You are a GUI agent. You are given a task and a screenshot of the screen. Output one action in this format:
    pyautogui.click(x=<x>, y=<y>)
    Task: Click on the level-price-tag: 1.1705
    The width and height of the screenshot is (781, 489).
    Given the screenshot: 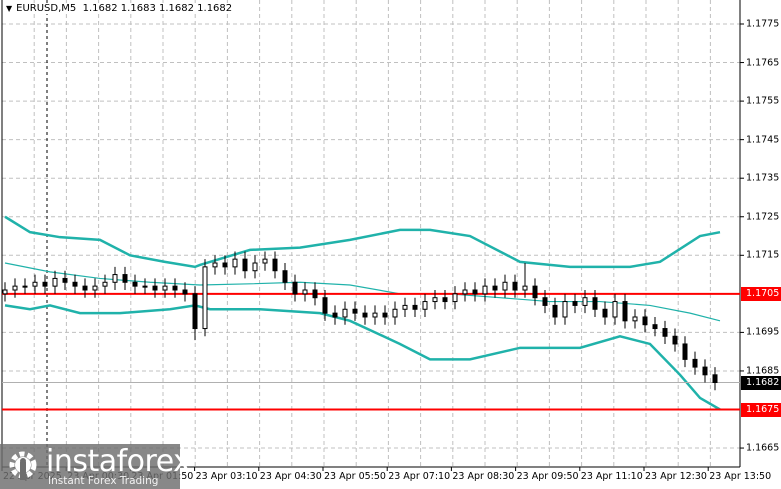 What is the action you would take?
    pyautogui.click(x=761, y=293)
    